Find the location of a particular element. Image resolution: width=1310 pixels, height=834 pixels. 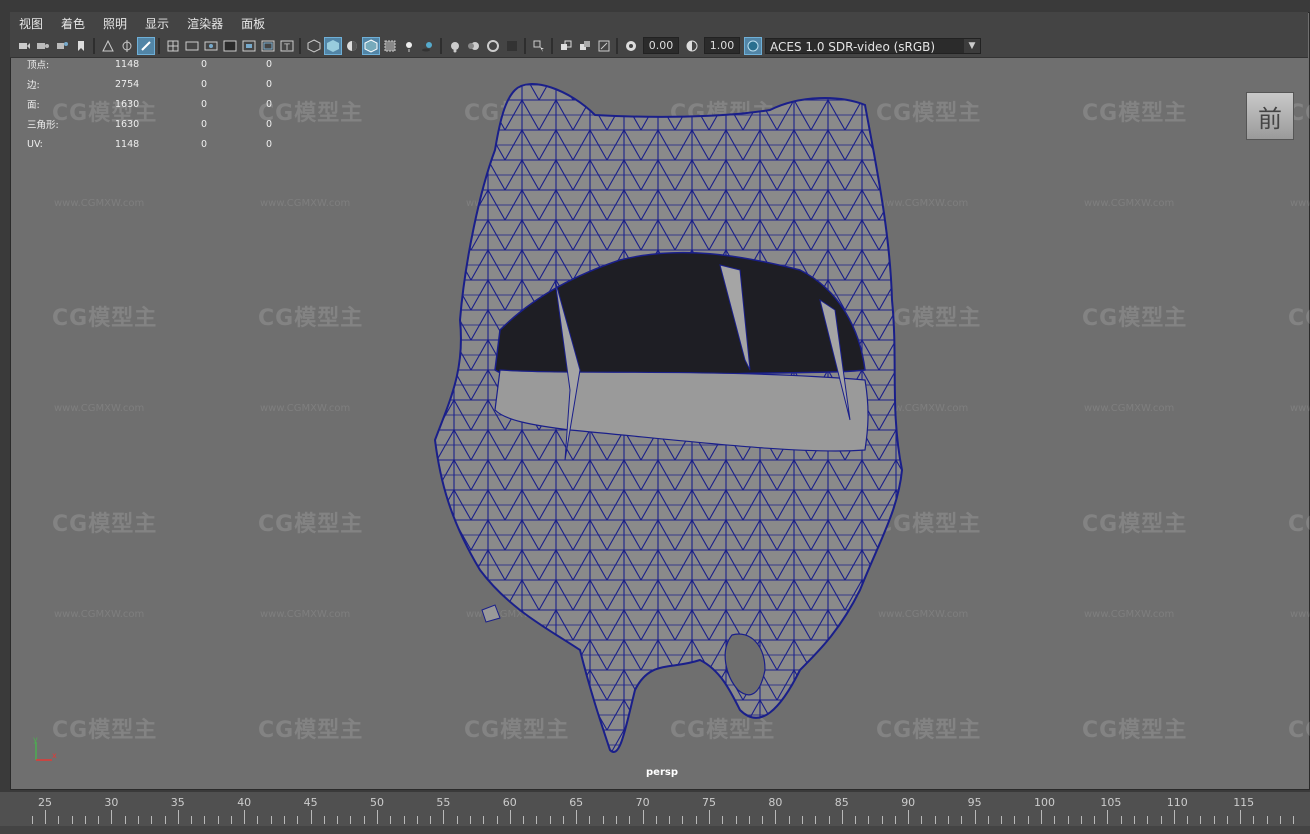

shadows-icon is located at coordinates (428, 46).